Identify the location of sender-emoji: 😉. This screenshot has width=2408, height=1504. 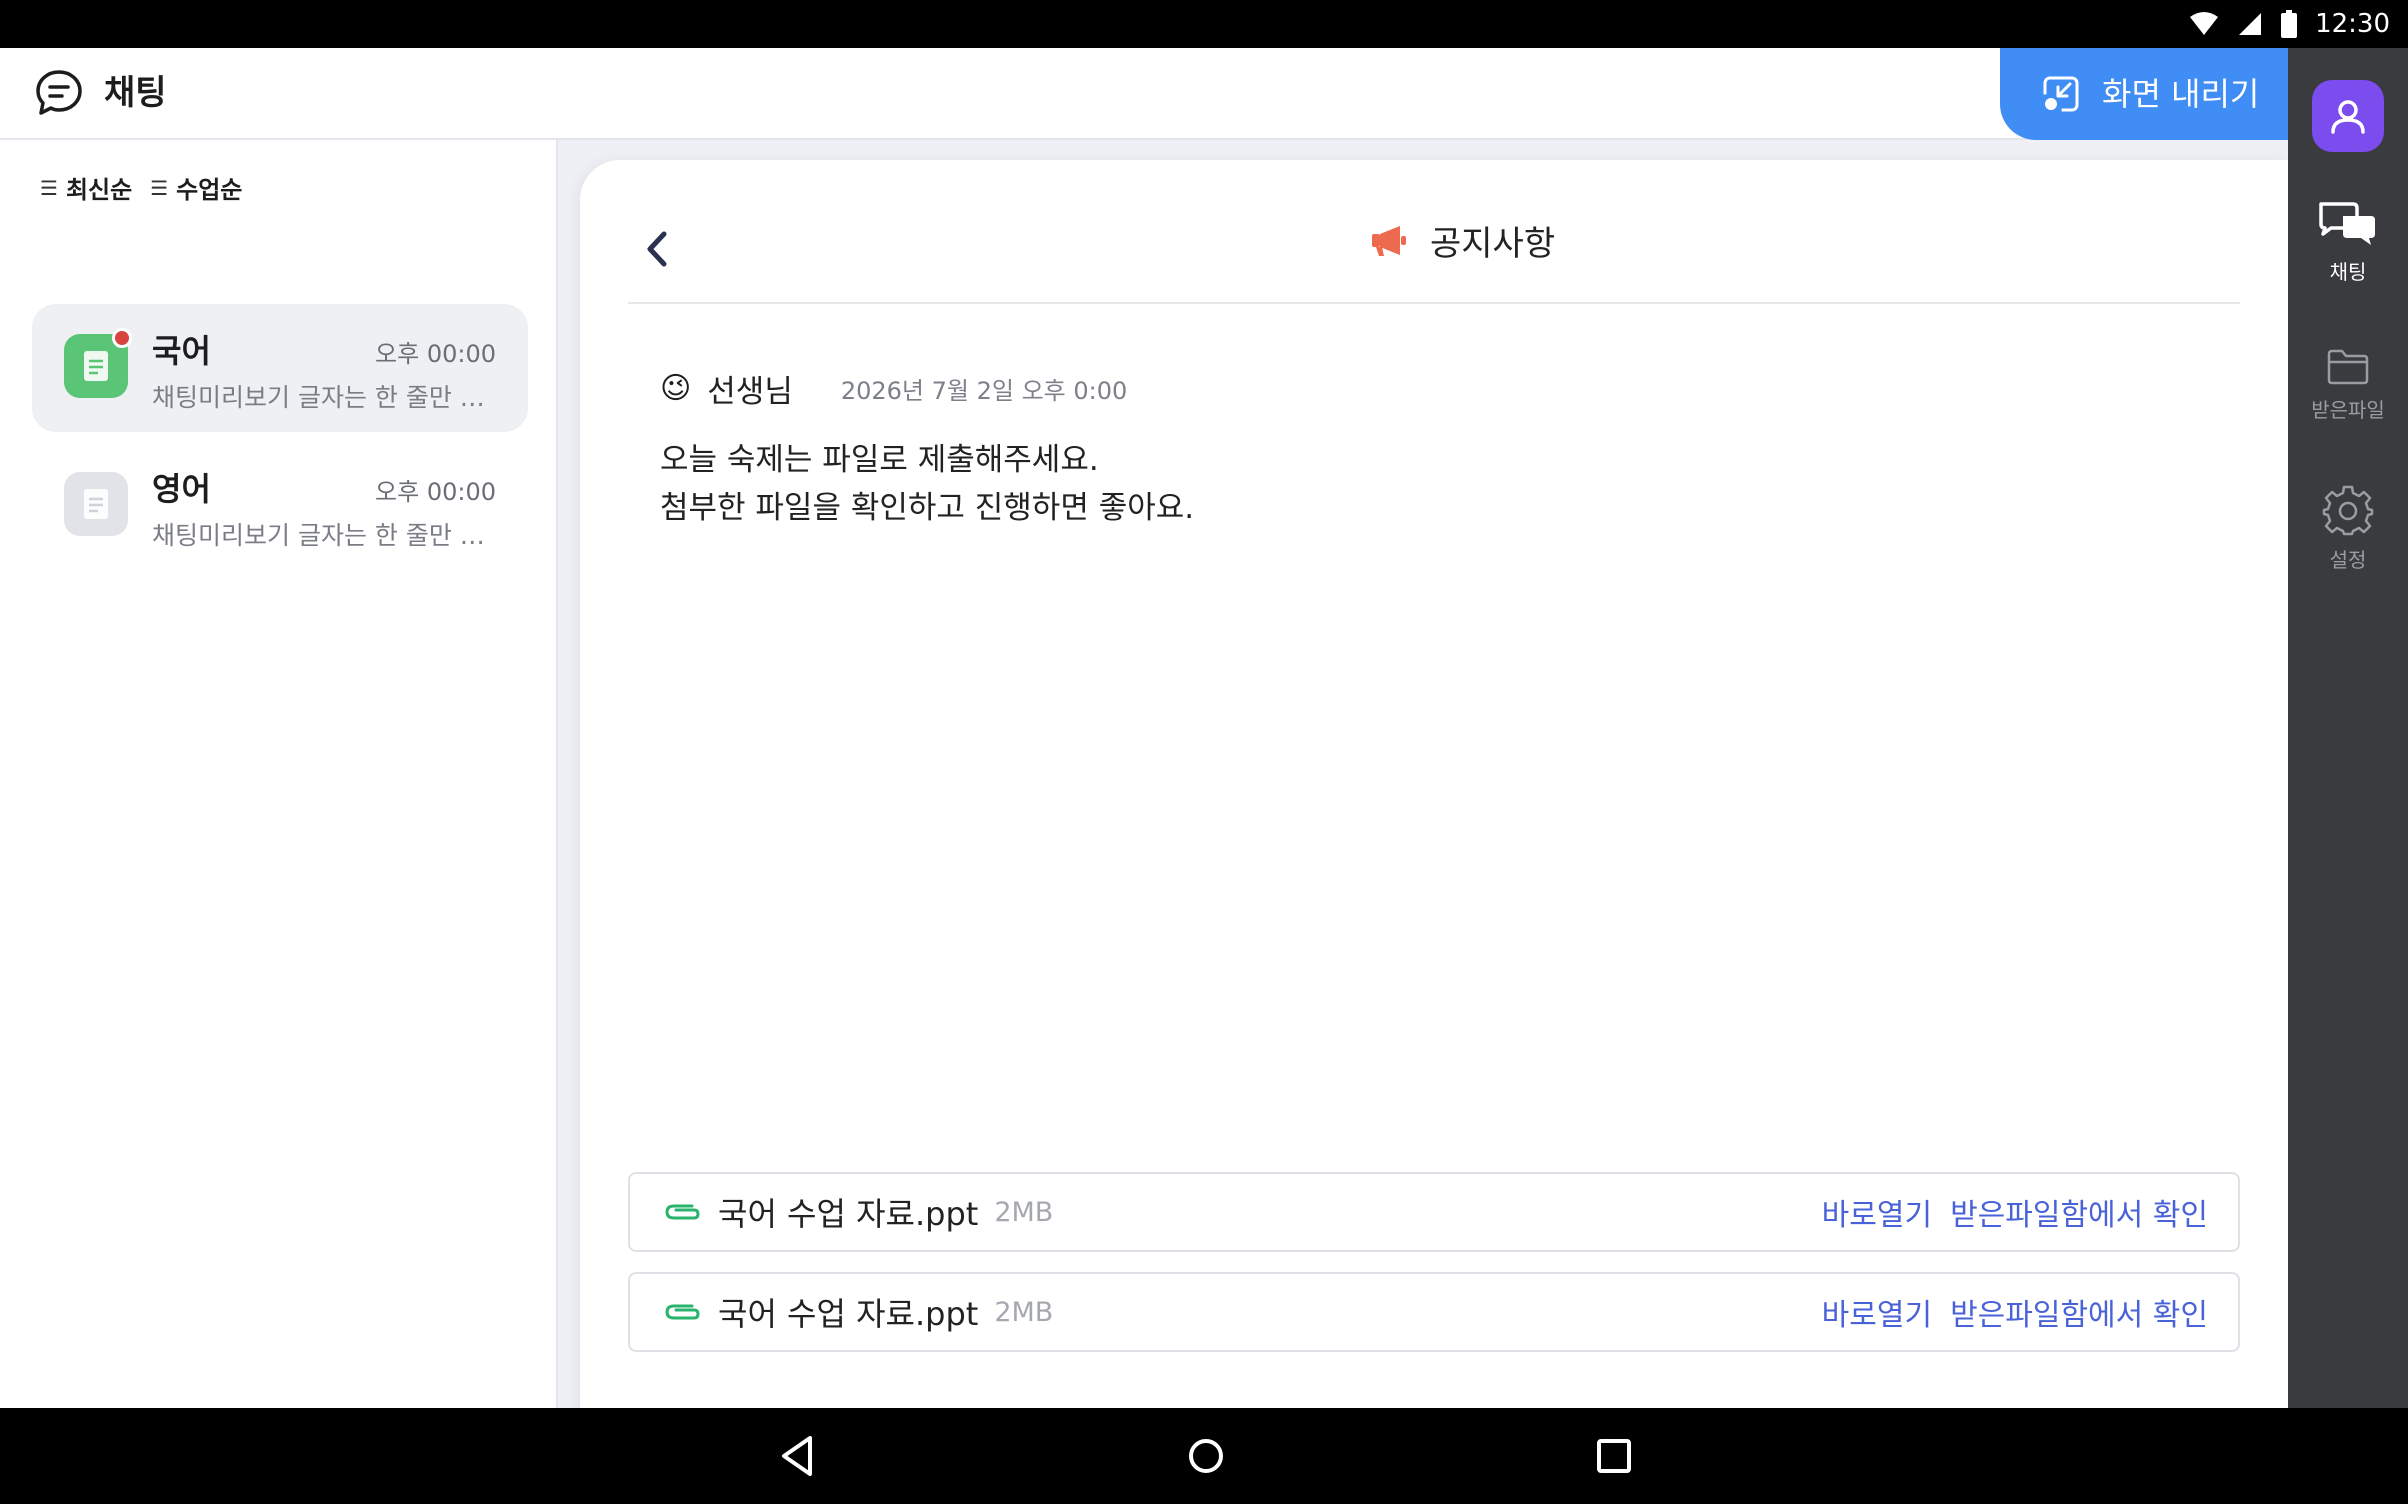
(676, 388).